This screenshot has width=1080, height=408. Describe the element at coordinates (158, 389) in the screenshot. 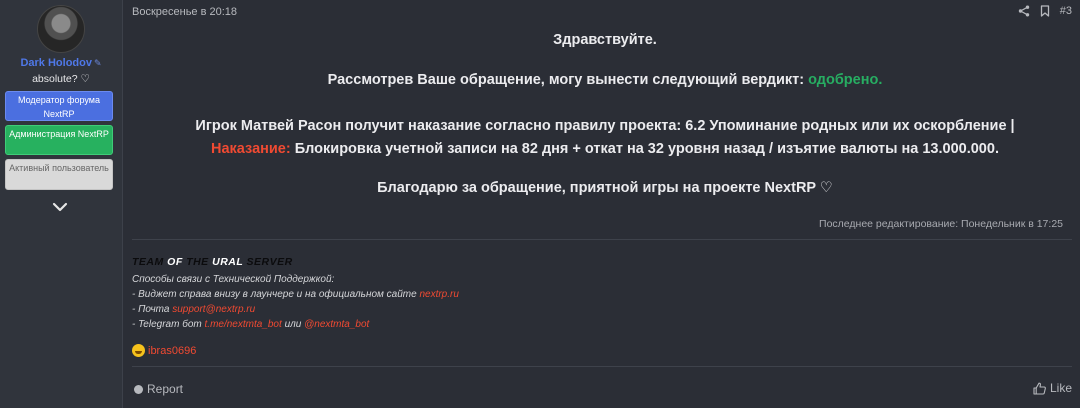

I see `report-button: Report` at that location.